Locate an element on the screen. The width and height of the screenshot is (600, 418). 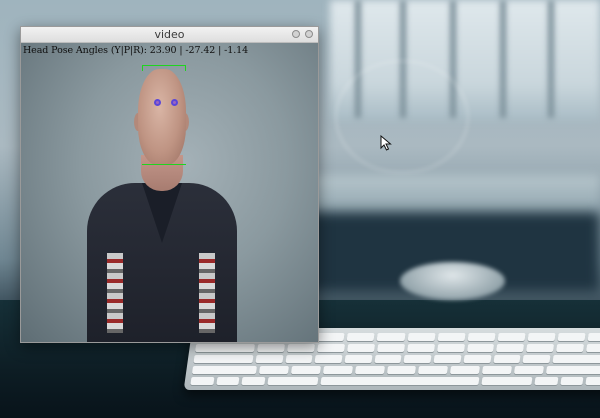
wallpaper-cup is located at coordinates (452, 281).